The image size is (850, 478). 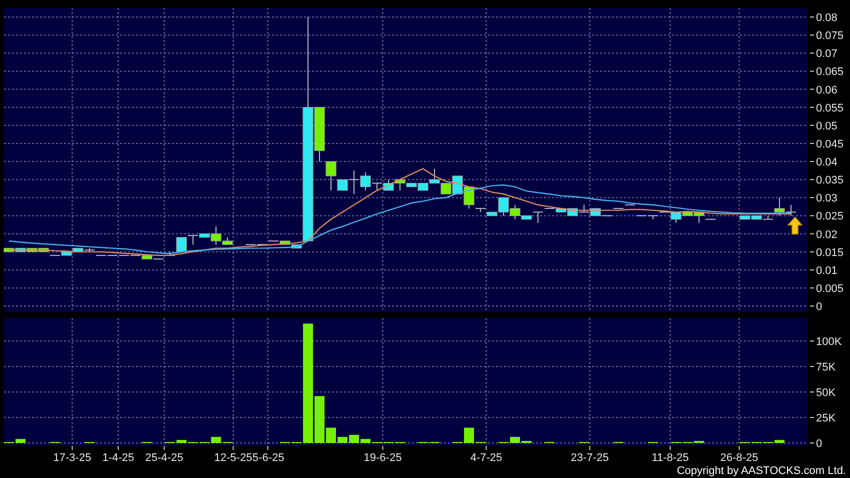 I want to click on axis-label: 25K, so click(x=826, y=418).